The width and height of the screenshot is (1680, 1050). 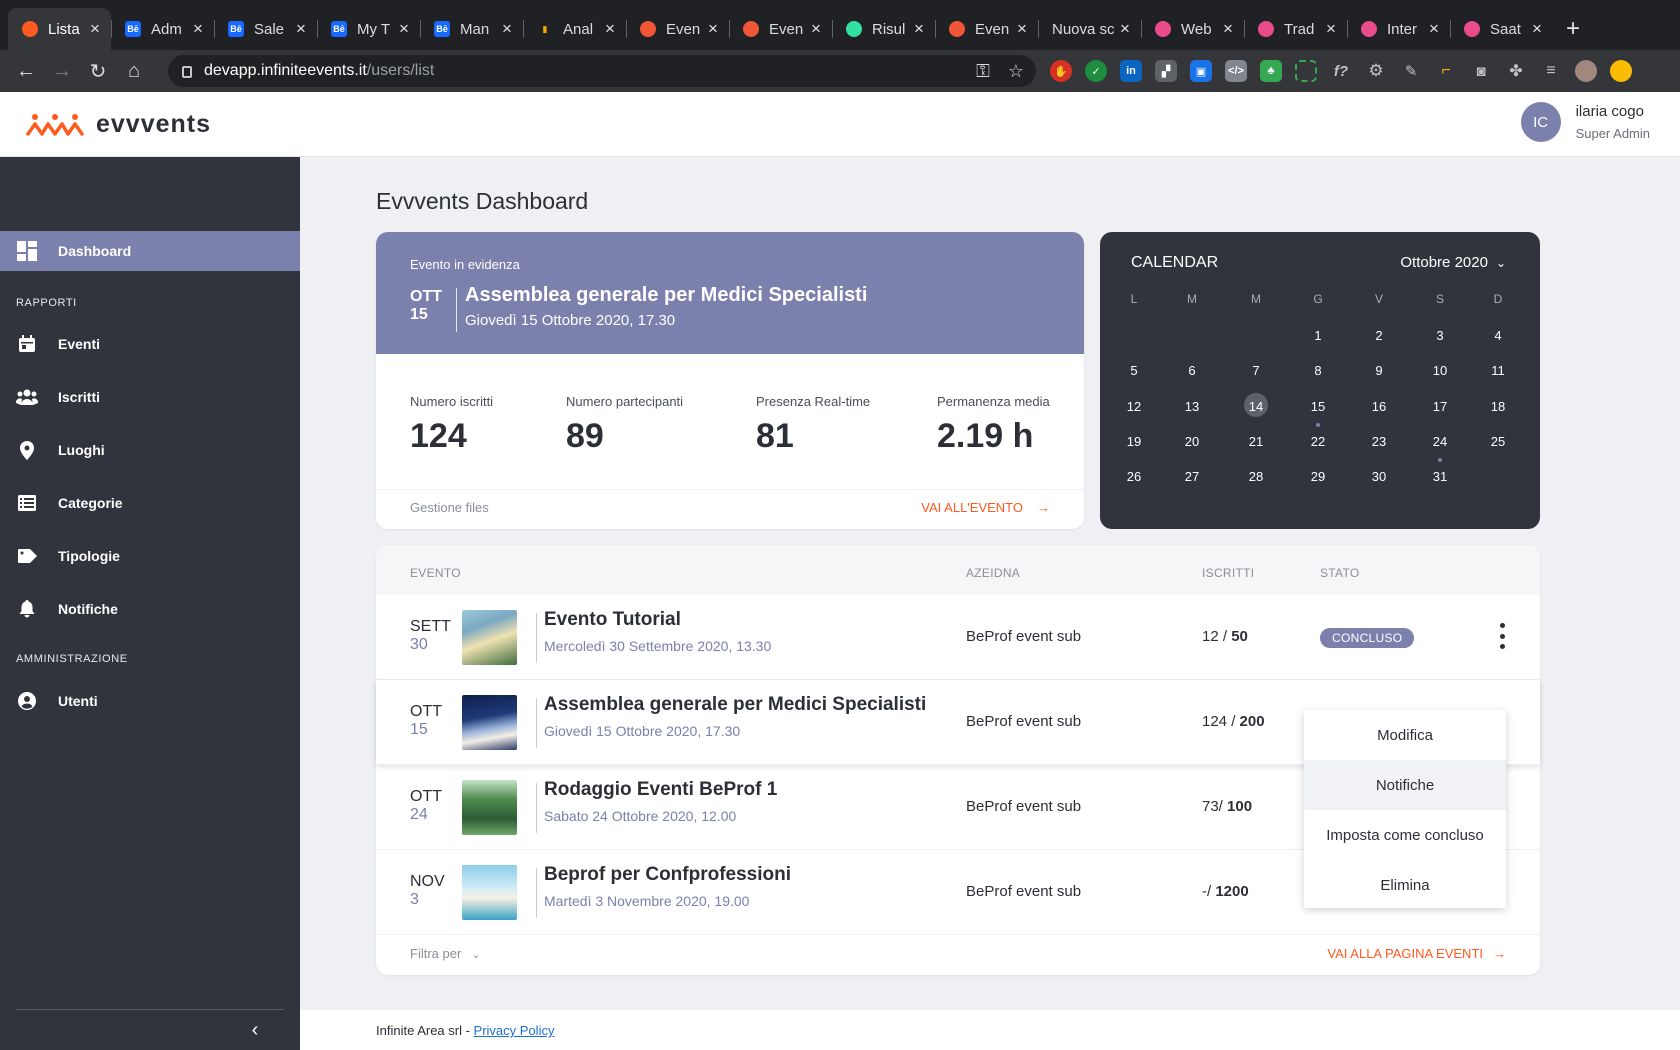 I want to click on calendar-day: 20, so click(x=1192, y=441).